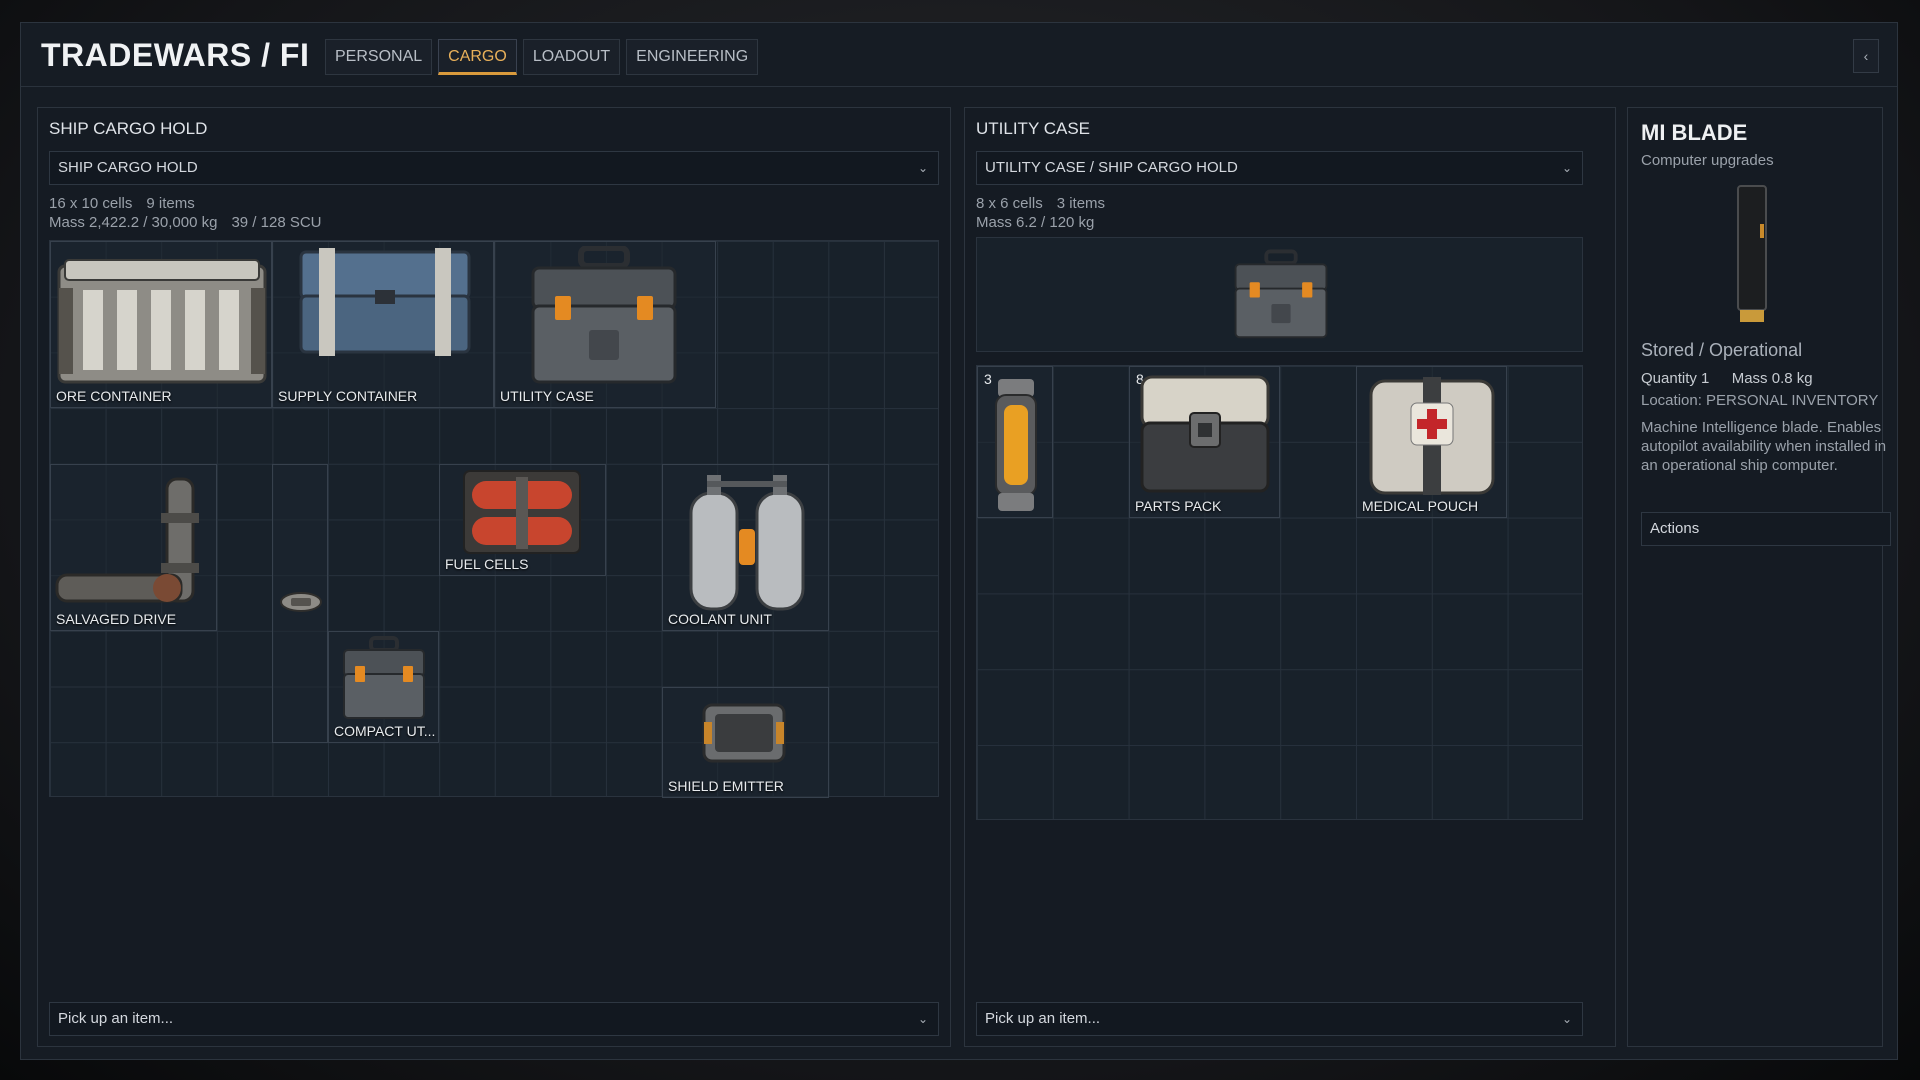 The height and width of the screenshot is (1080, 1920). Describe the element at coordinates (384, 680) in the screenshot. I see `compact-case-icon` at that location.